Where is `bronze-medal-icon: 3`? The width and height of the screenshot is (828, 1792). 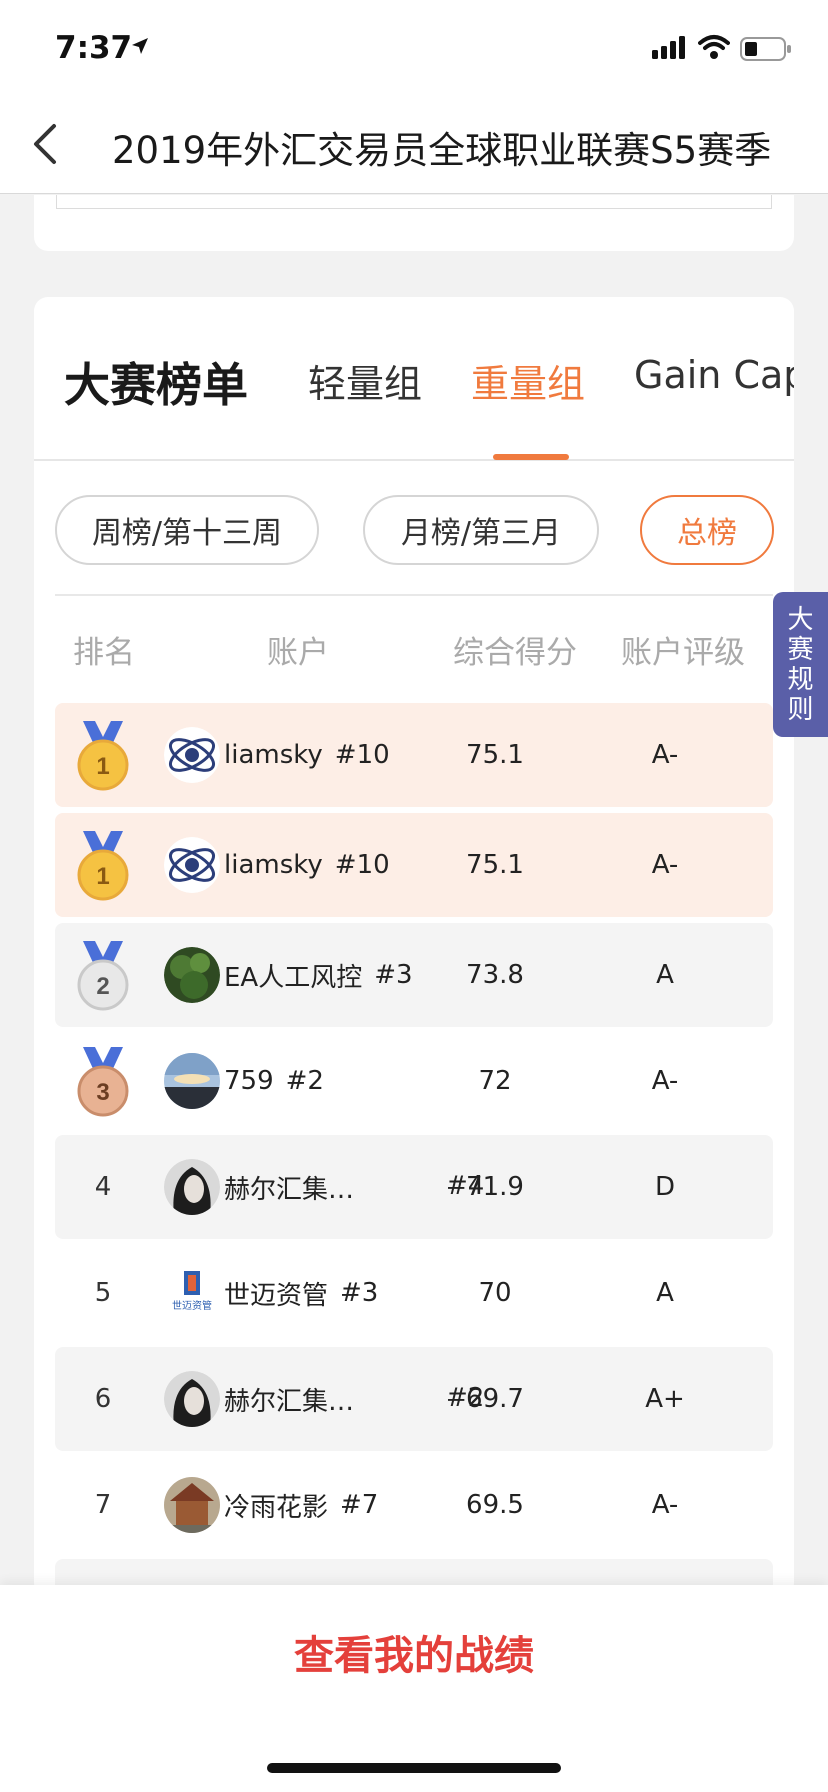
bronze-medal-icon: 3 is located at coordinates (103, 1082).